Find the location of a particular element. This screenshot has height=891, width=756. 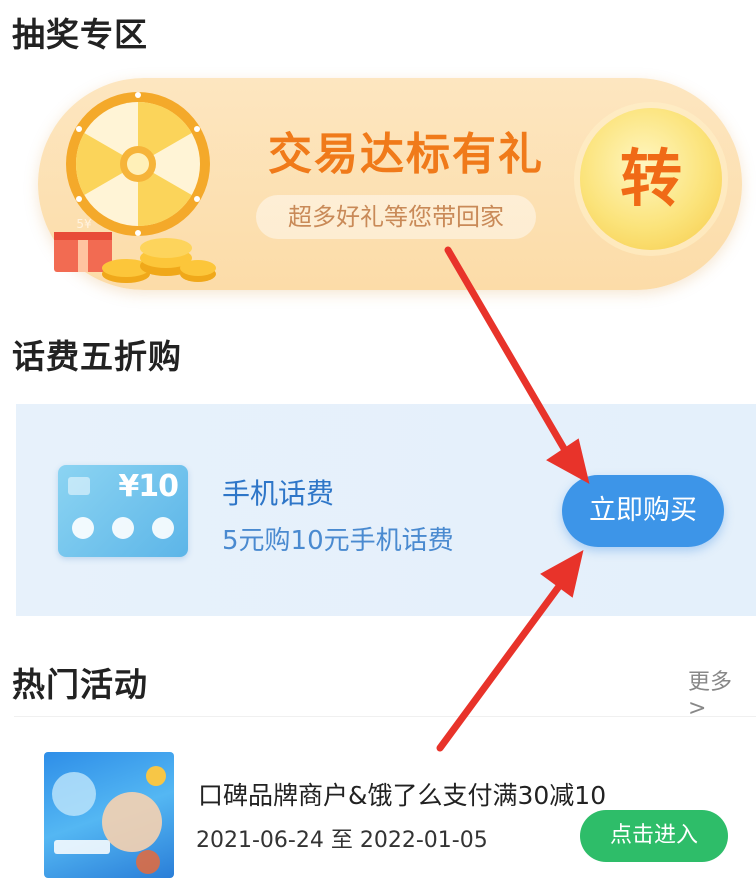

lottery-banner-title: 交易达标有礼 is located at coordinates (406, 154).